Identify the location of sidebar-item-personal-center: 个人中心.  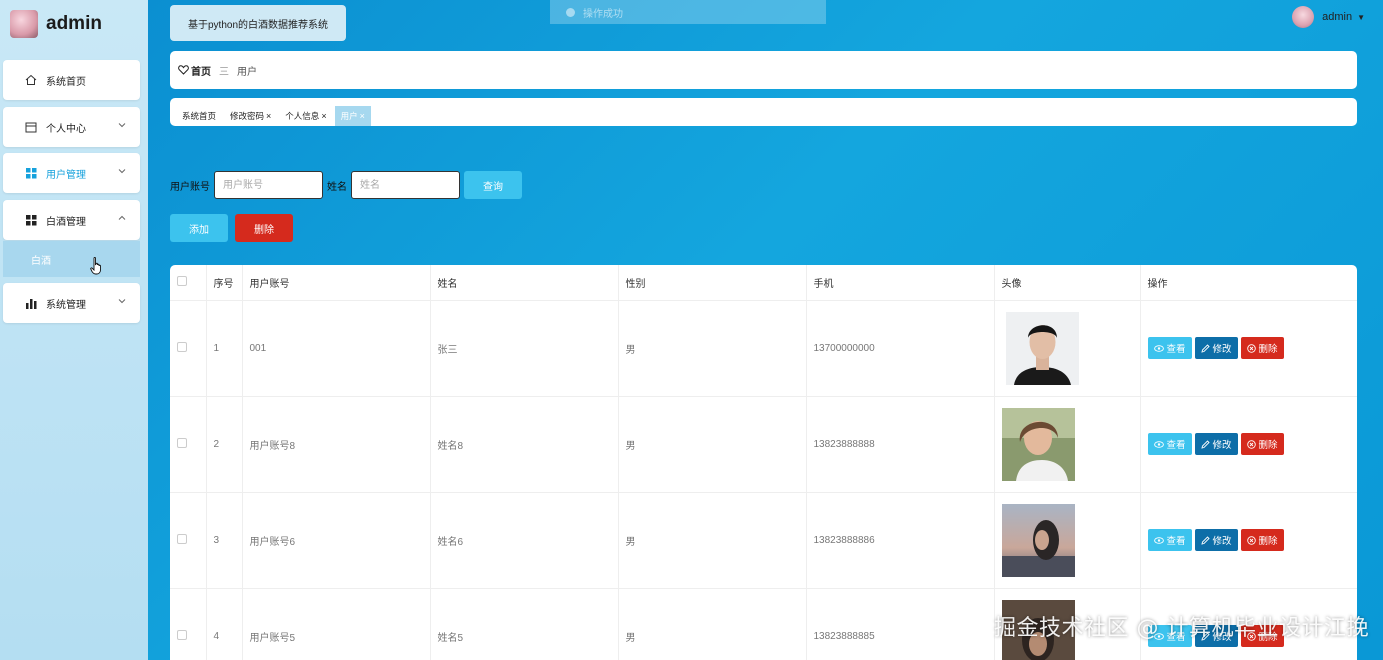
(71, 127).